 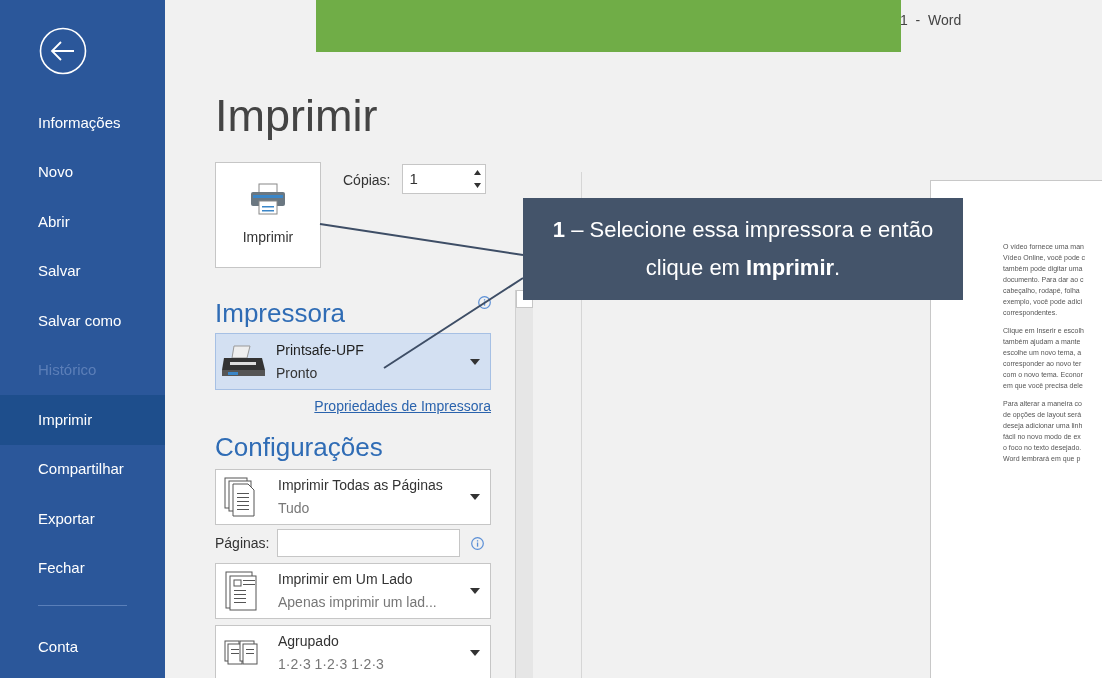 What do you see at coordinates (478, 179) in the screenshot?
I see `spin-arrows-icon` at bounding box center [478, 179].